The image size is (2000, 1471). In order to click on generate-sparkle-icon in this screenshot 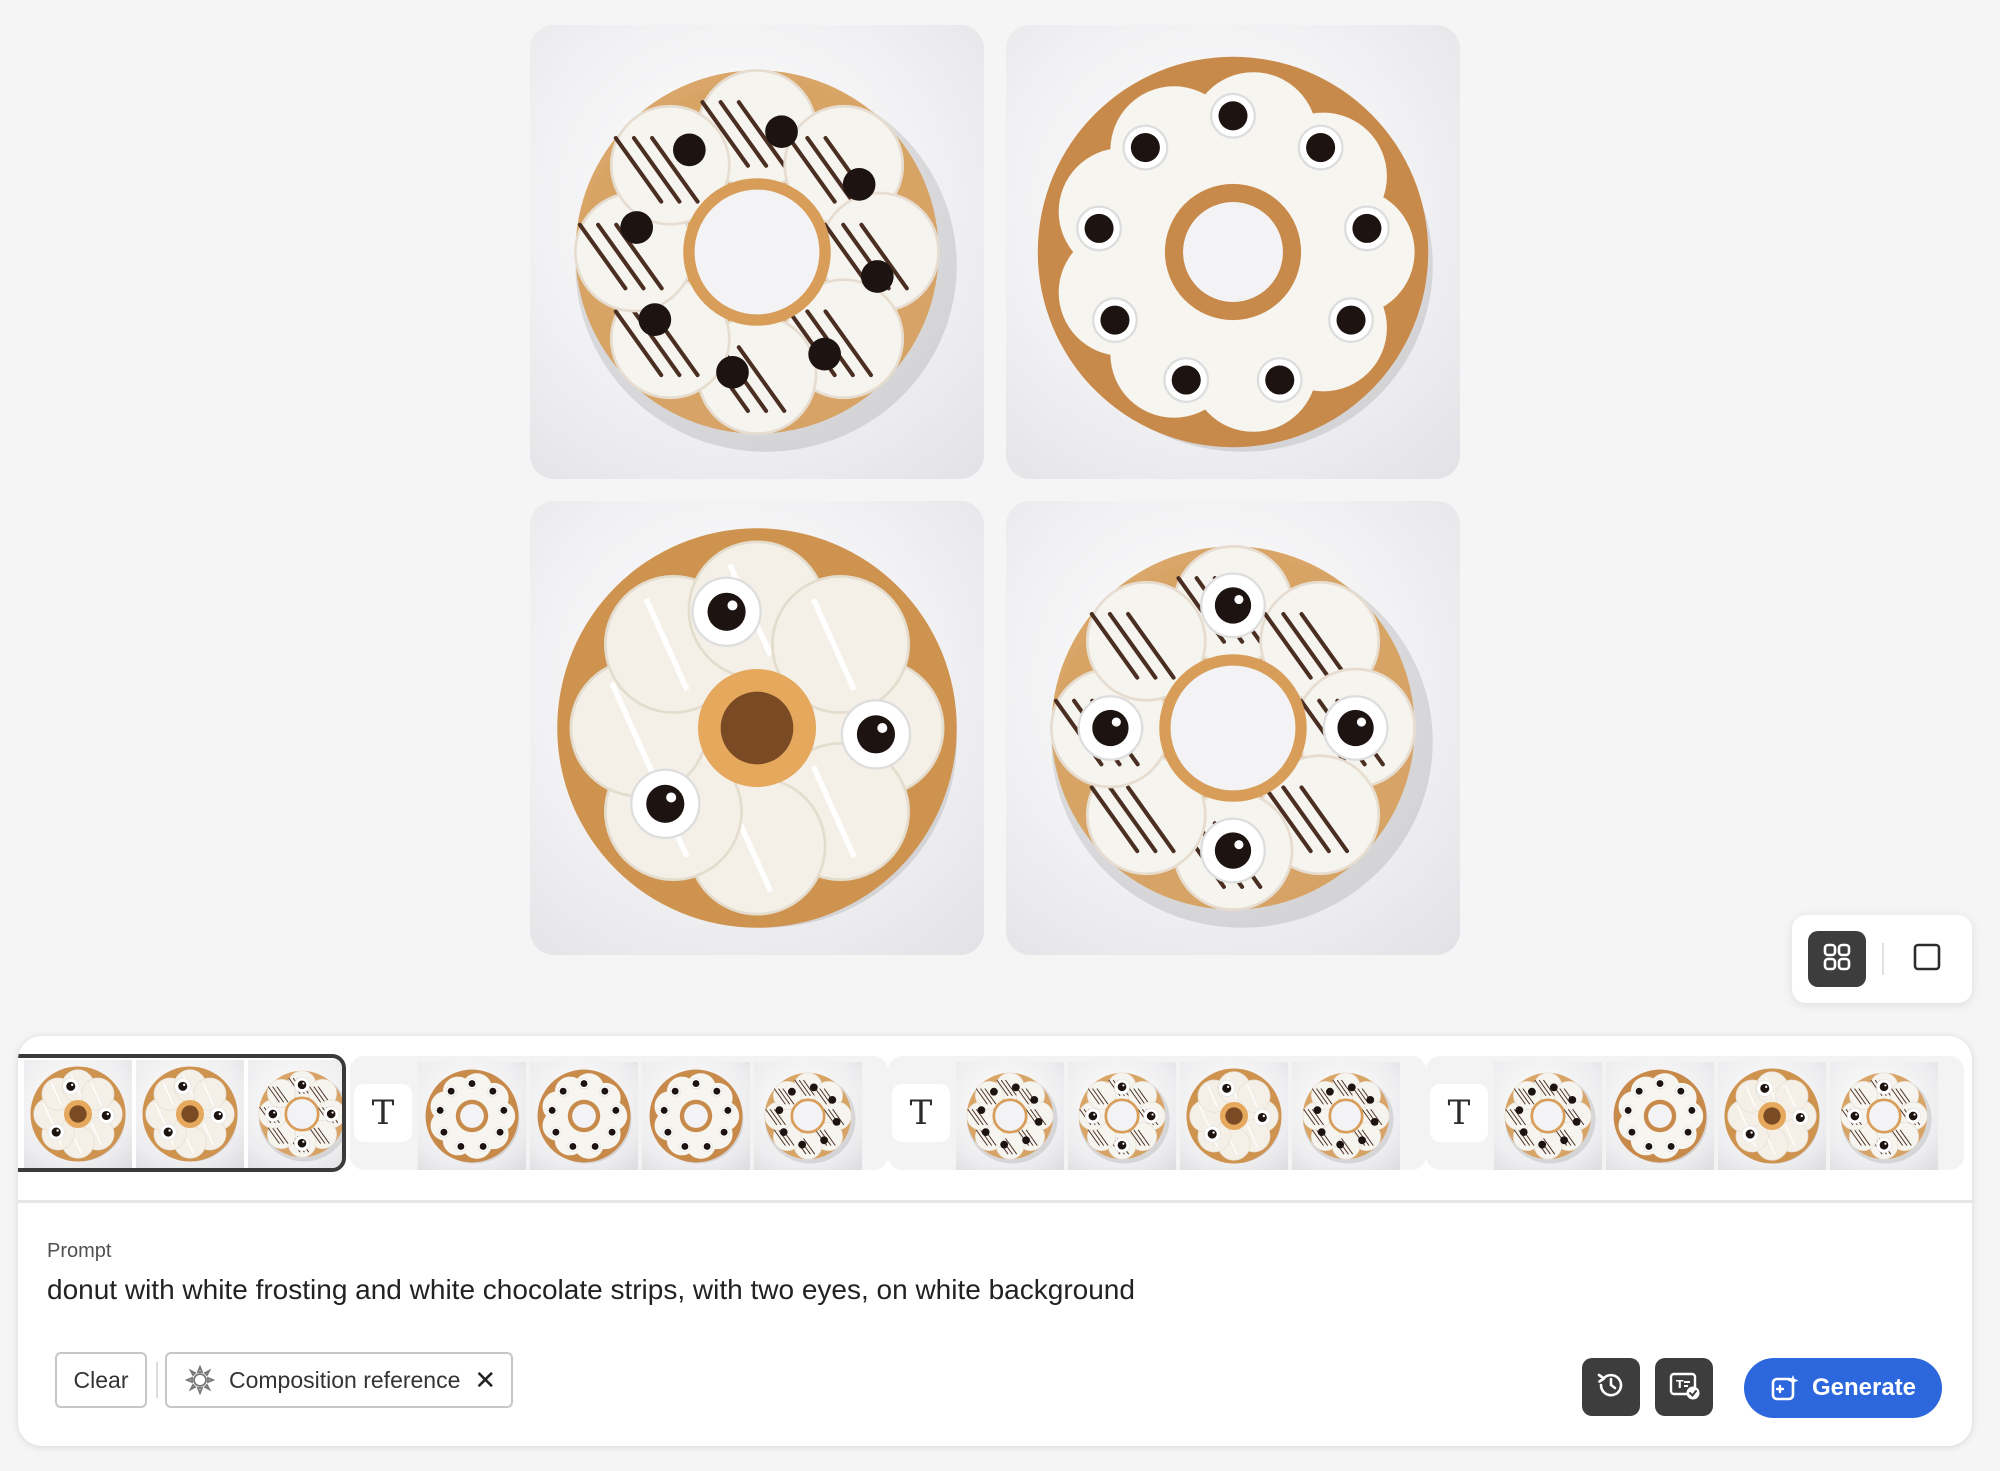, I will do `click(1785, 1388)`.